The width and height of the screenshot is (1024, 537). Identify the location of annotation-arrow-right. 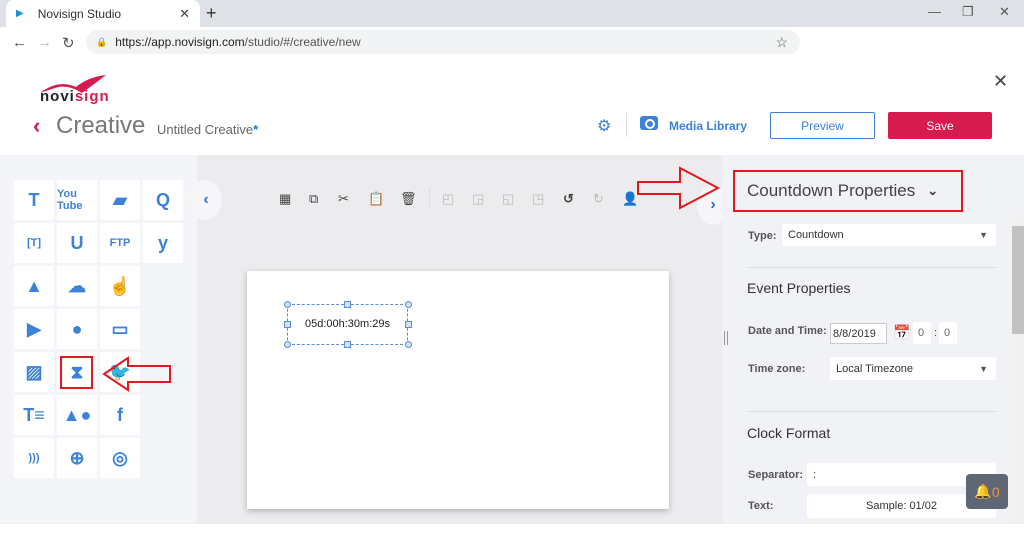
(679, 188).